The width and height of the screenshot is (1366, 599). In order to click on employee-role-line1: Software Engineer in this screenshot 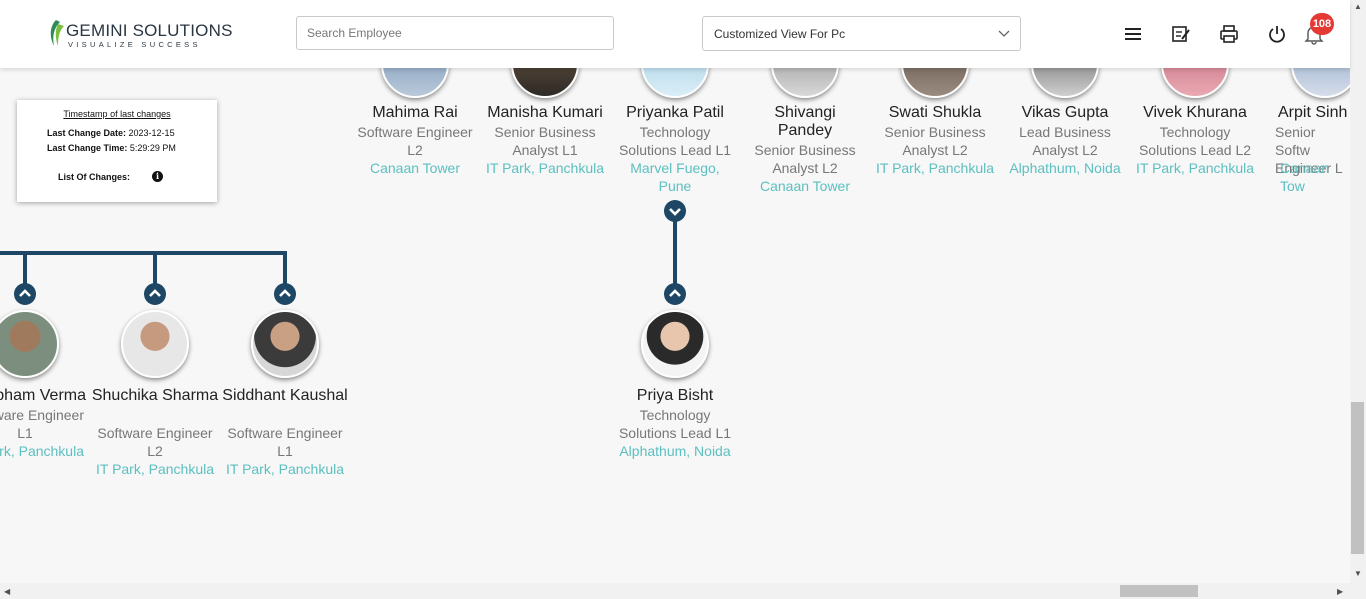, I will do `click(42, 415)`.